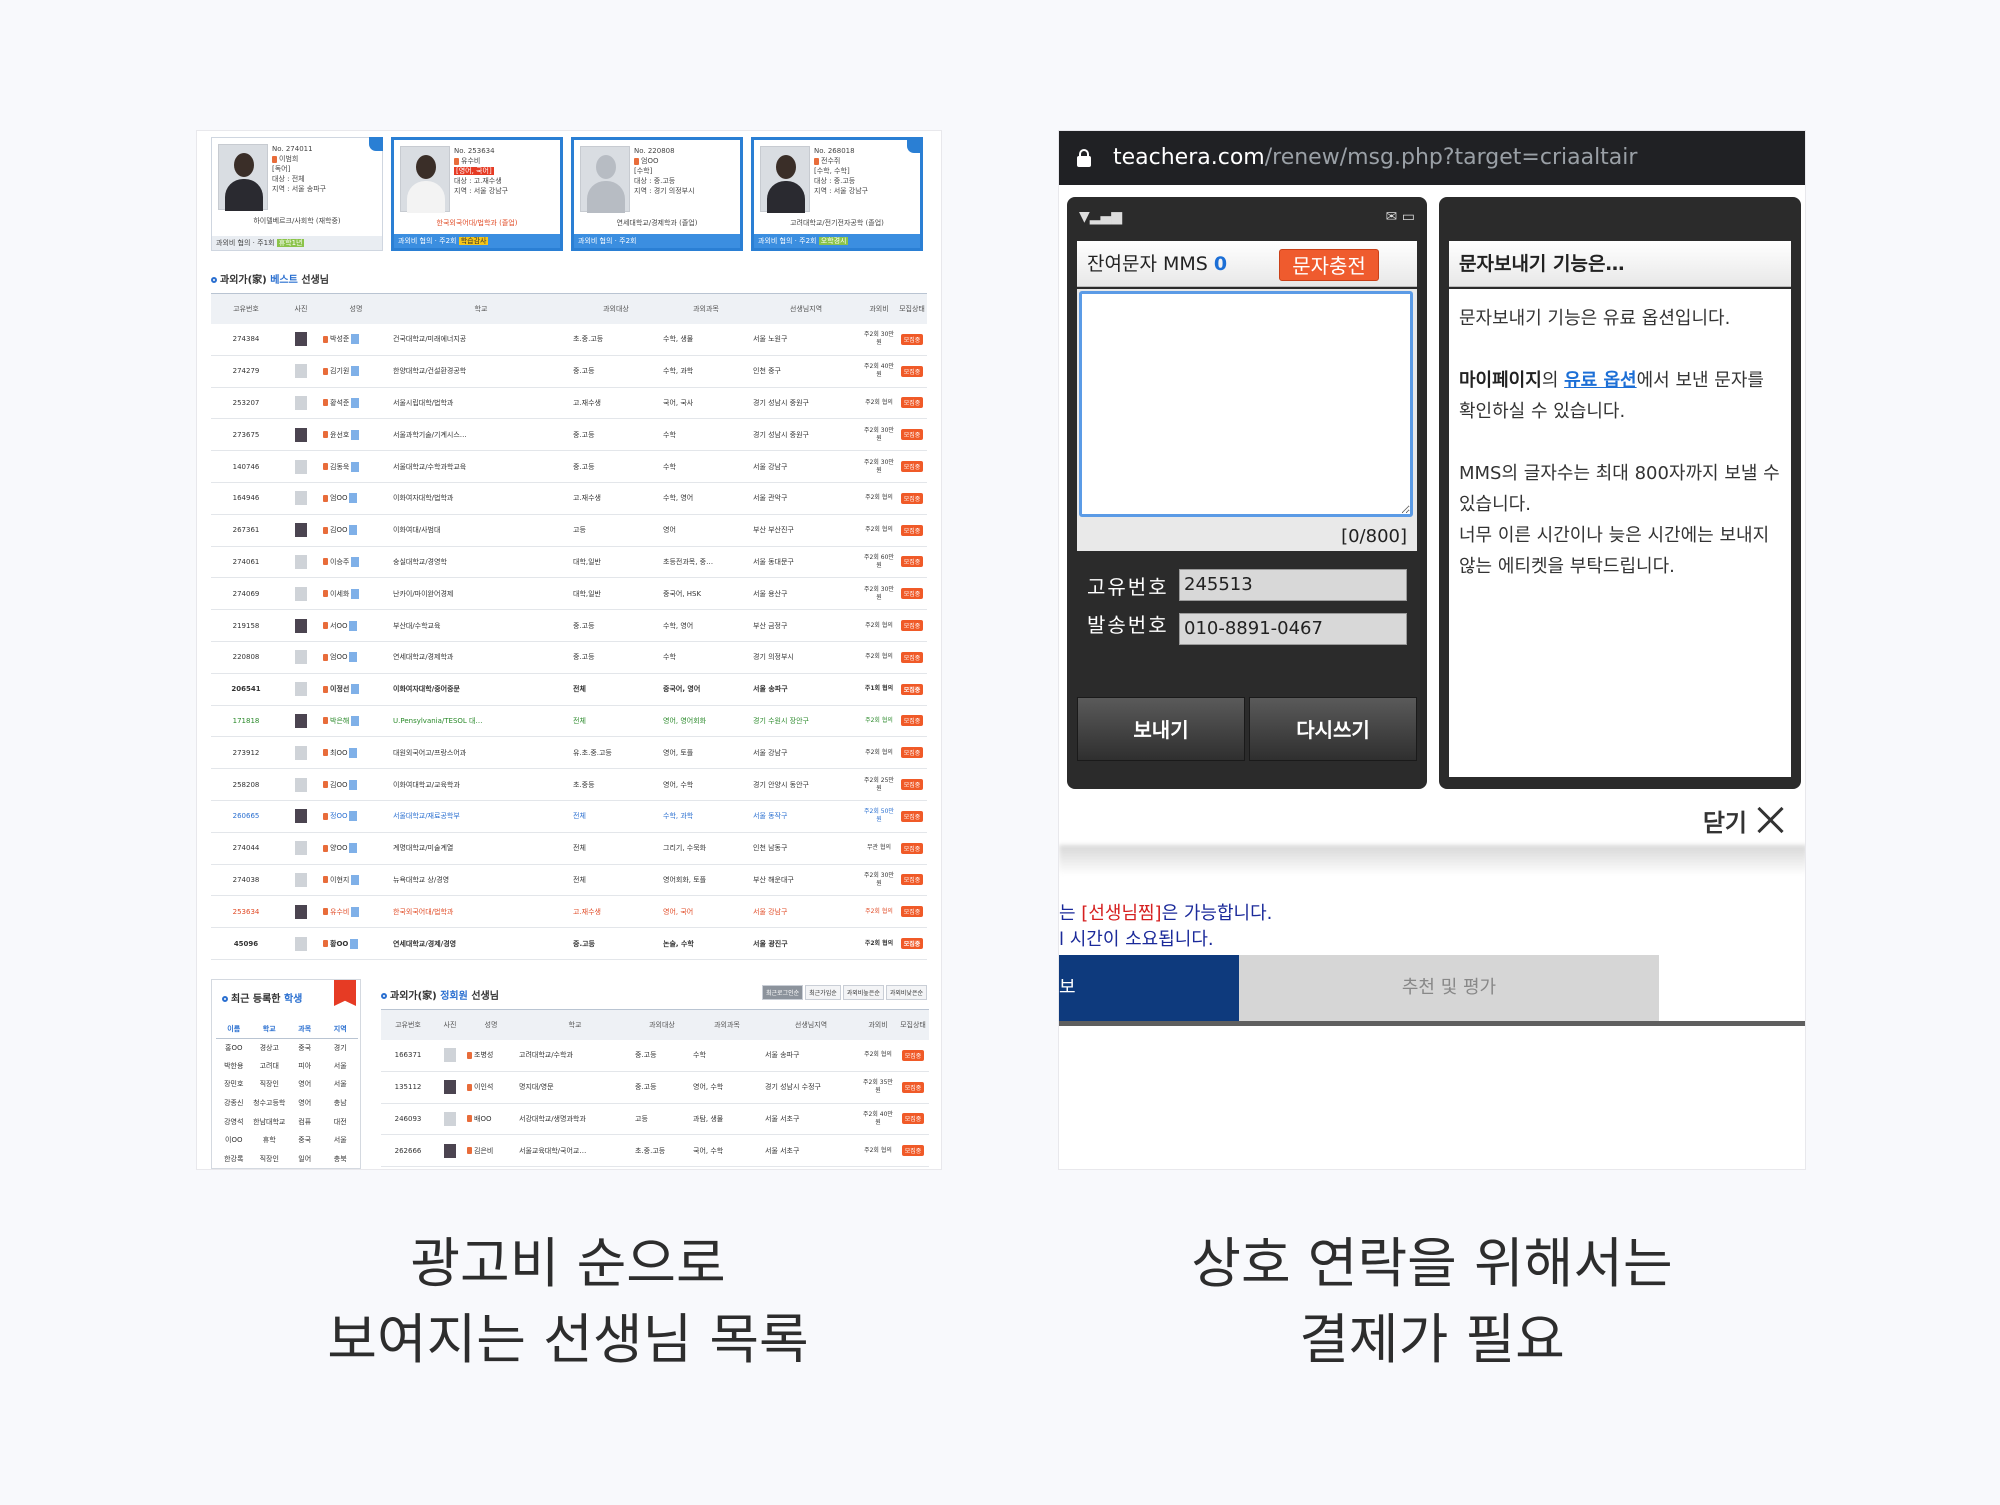 The height and width of the screenshot is (1505, 2000). What do you see at coordinates (655, 1055) in the screenshot?
I see `table-row: 166371 조병성 고려대학교/수학과 중.고등 수학 서울 송파구 주2회 협의 모집중` at bounding box center [655, 1055].